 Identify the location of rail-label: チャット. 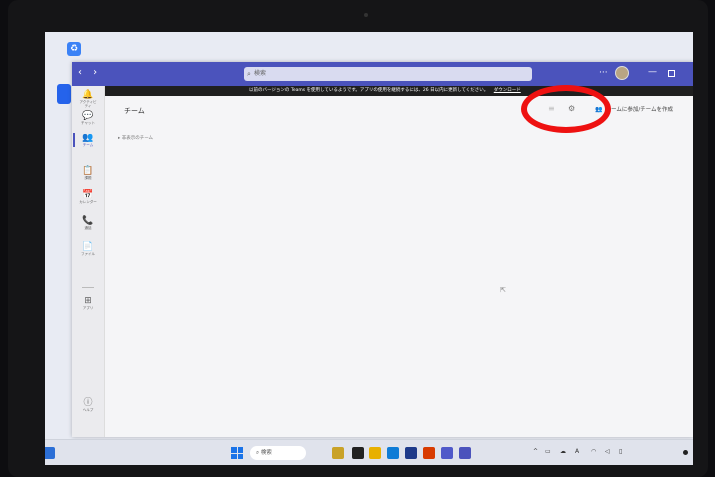
(88, 123).